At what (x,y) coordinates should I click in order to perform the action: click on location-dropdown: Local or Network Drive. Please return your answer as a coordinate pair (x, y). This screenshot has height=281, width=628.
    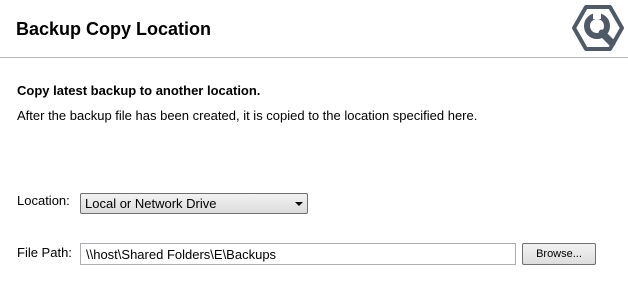
    Looking at the image, I should click on (194, 203).